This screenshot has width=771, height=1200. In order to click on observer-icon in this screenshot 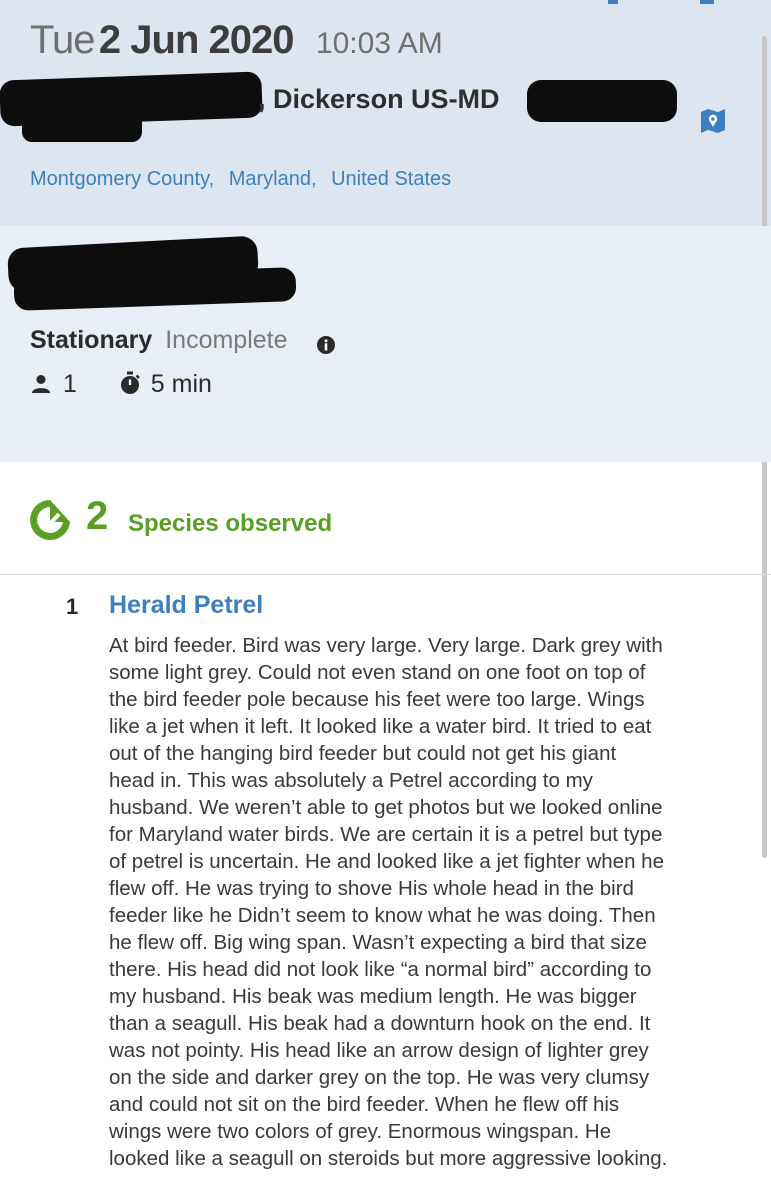, I will do `click(41, 384)`.